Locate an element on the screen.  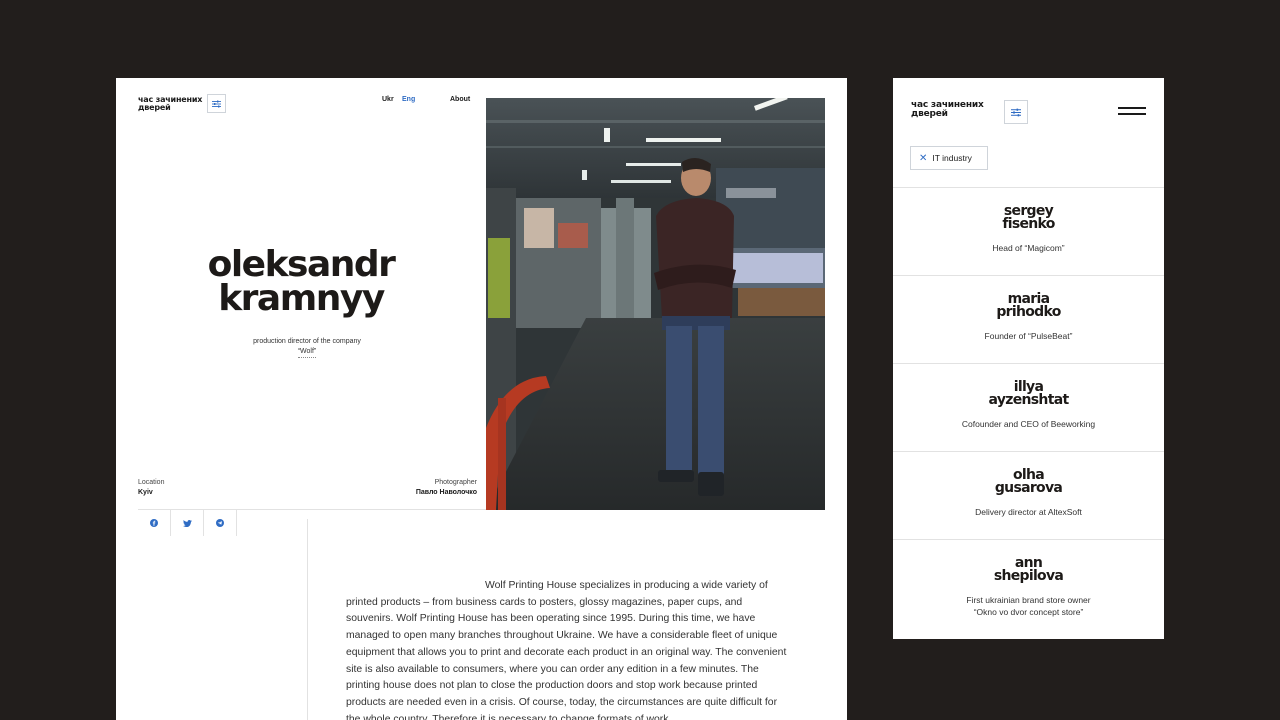
person-role-text: production director of the company is located at coordinates (307, 341).